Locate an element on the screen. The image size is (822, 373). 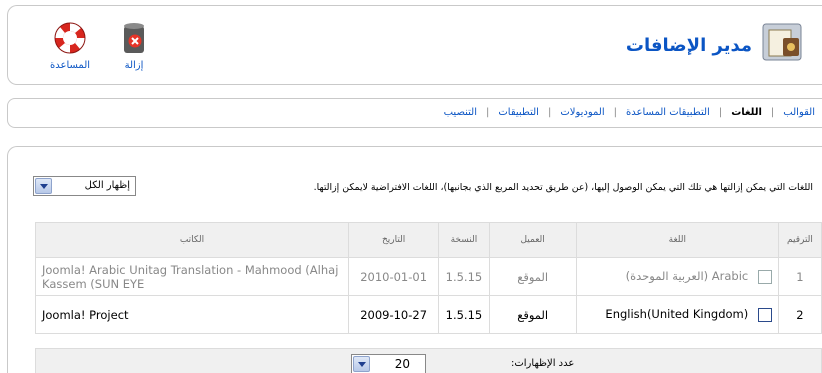
filter-select: إظهار الكل is located at coordinates (84, 186).